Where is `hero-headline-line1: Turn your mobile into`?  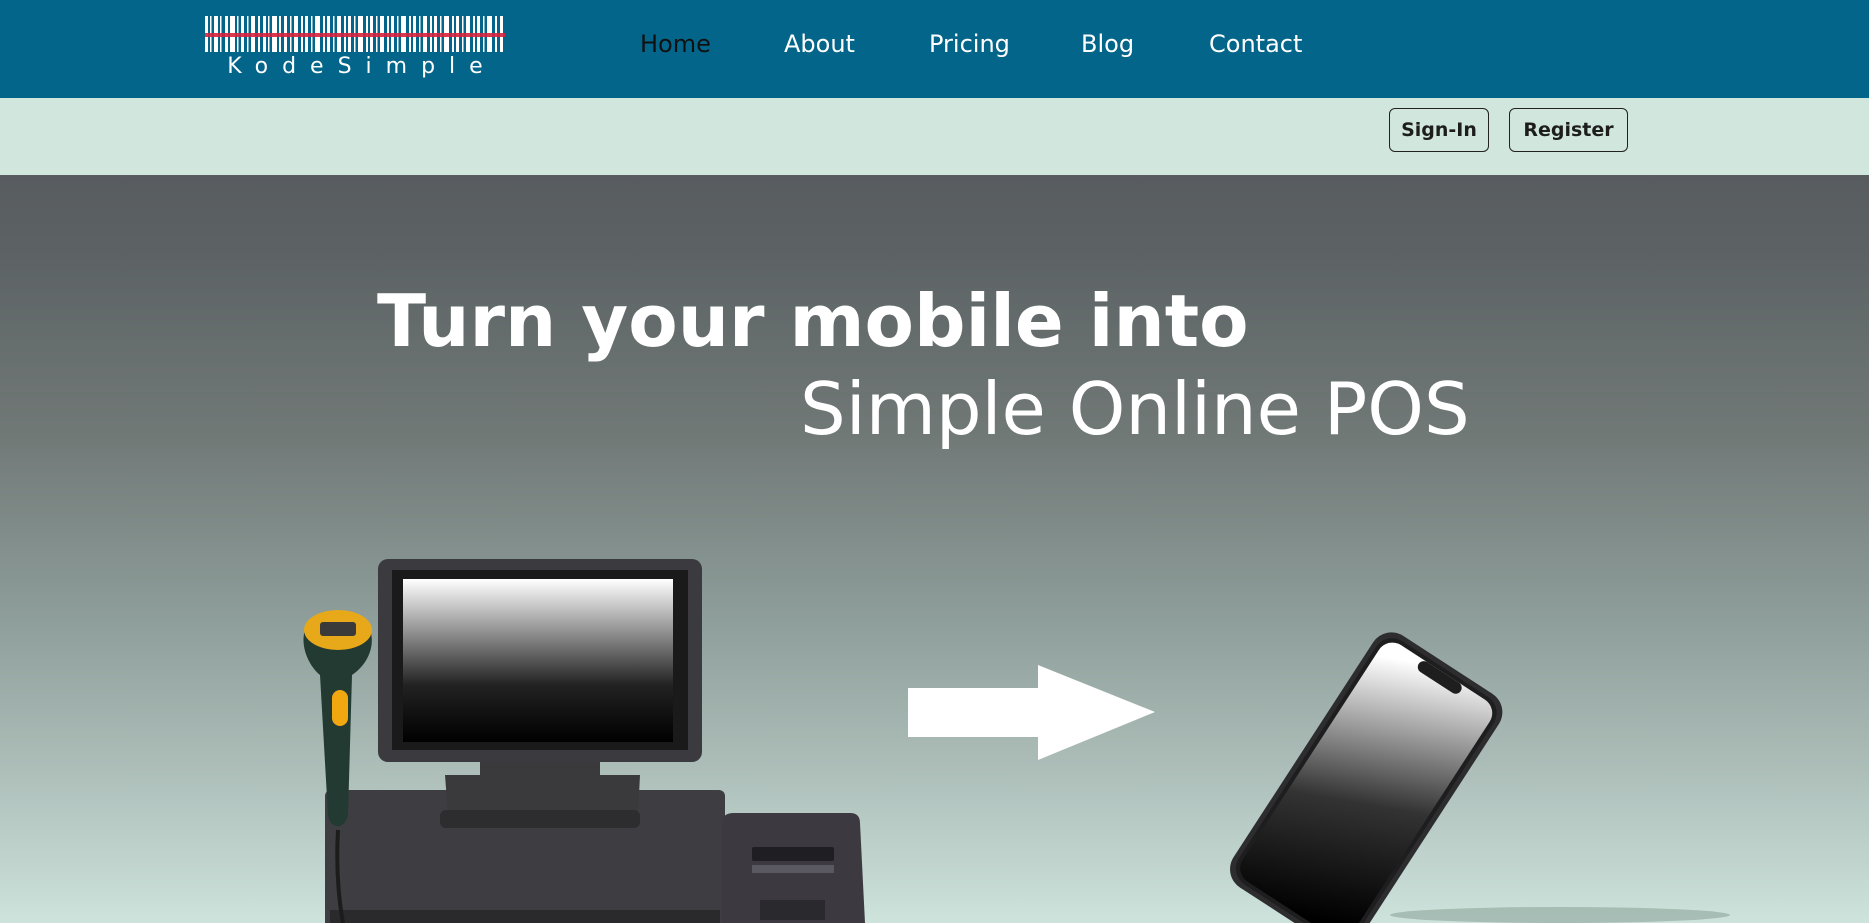
hero-headline-line1: Turn your mobile into is located at coordinates (813, 321).